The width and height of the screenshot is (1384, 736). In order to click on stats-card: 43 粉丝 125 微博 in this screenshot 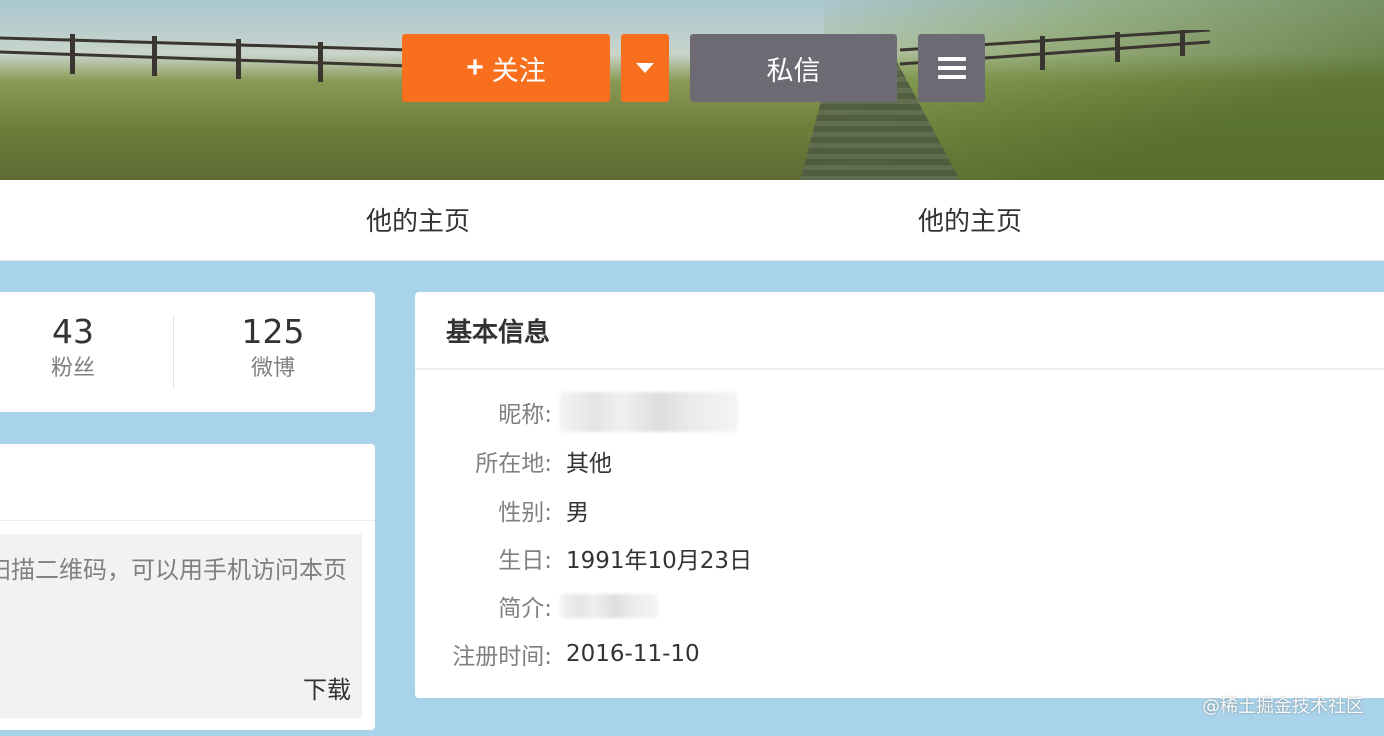, I will do `click(187, 352)`.